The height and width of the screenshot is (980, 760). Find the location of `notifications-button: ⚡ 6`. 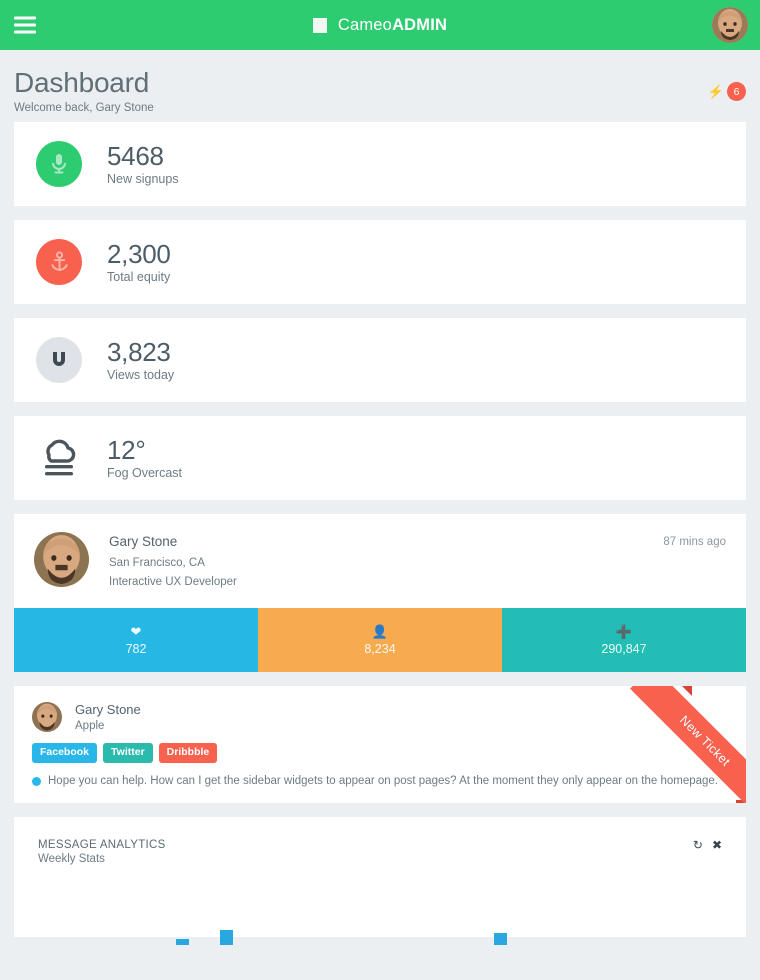

notifications-button: ⚡ 6 is located at coordinates (727, 91).